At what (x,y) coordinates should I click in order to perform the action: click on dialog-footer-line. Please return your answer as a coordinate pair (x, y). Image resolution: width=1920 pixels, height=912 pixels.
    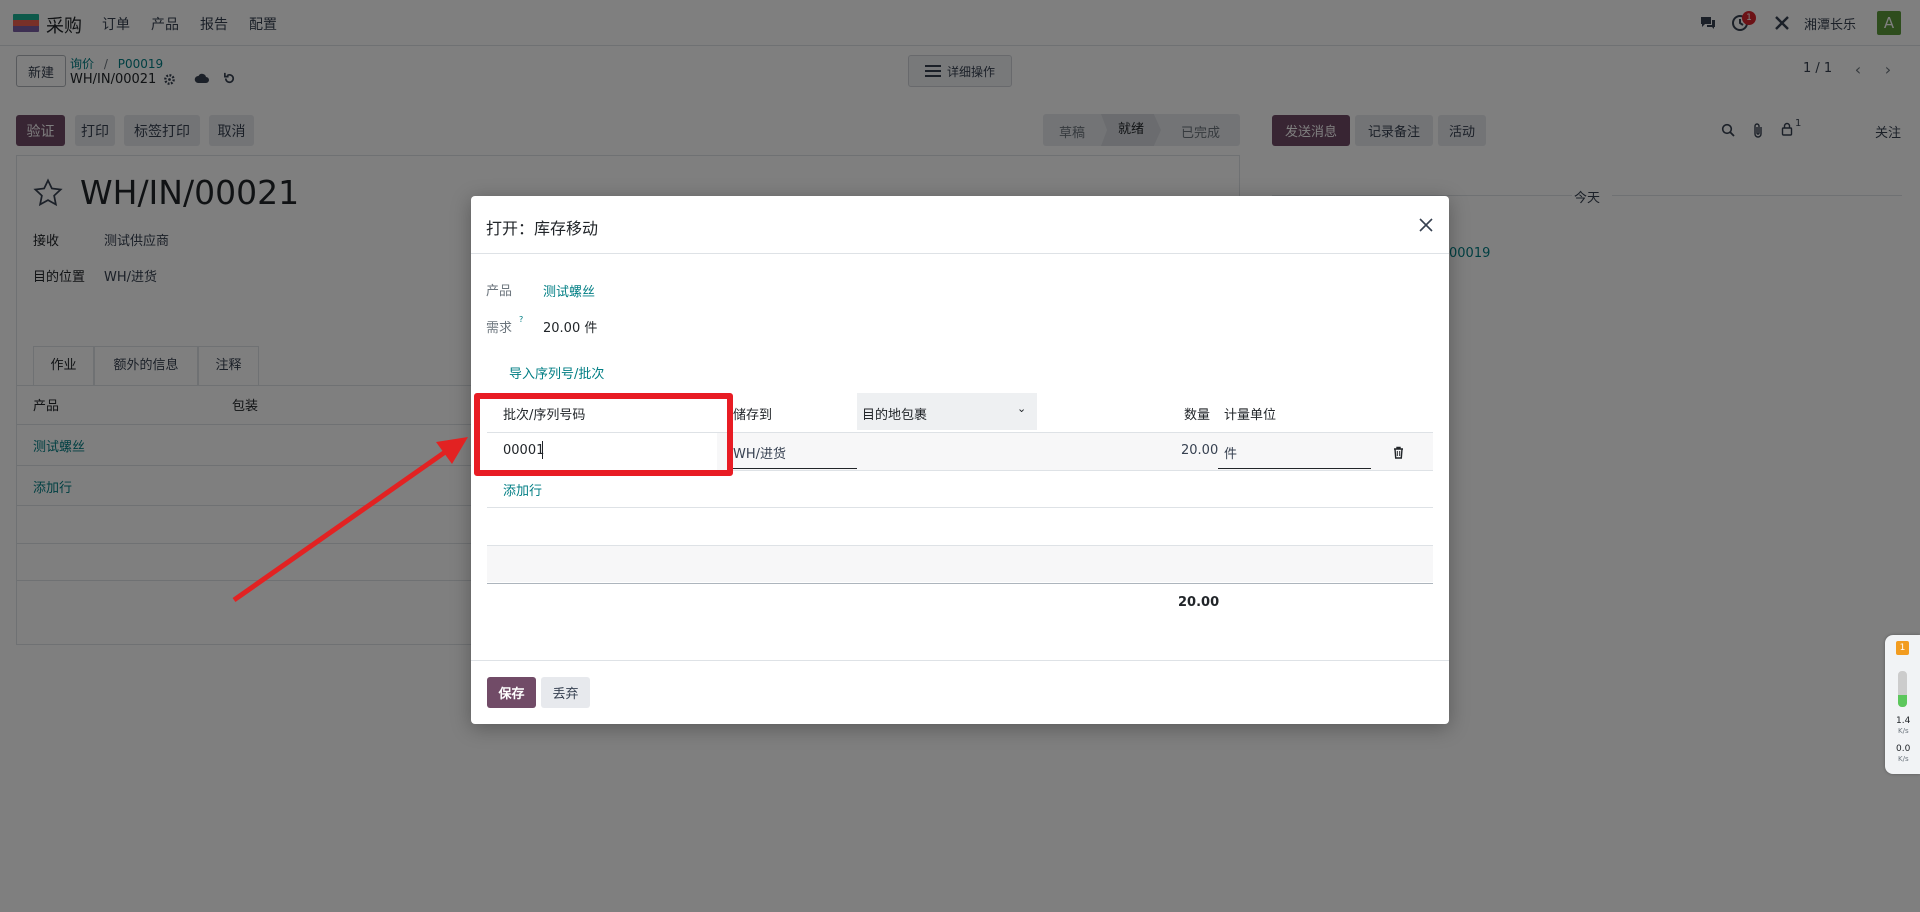
    Looking at the image, I should click on (960, 660).